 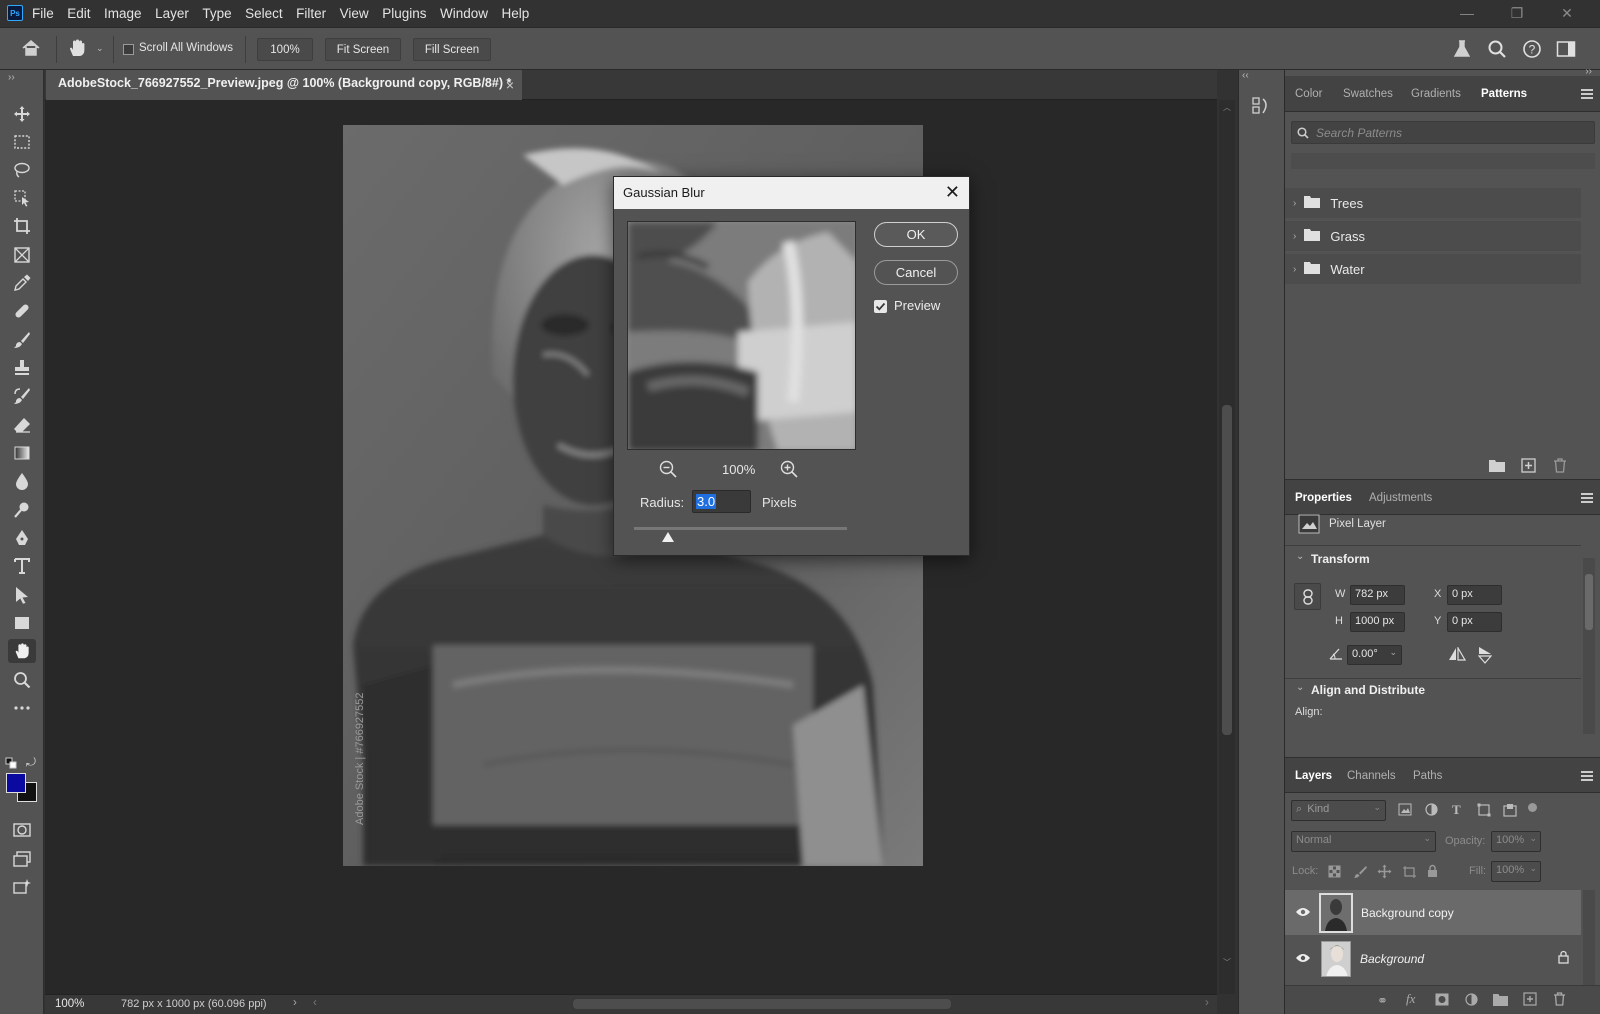 What do you see at coordinates (1532, 50) in the screenshot?
I see `help-icon: ?` at bounding box center [1532, 50].